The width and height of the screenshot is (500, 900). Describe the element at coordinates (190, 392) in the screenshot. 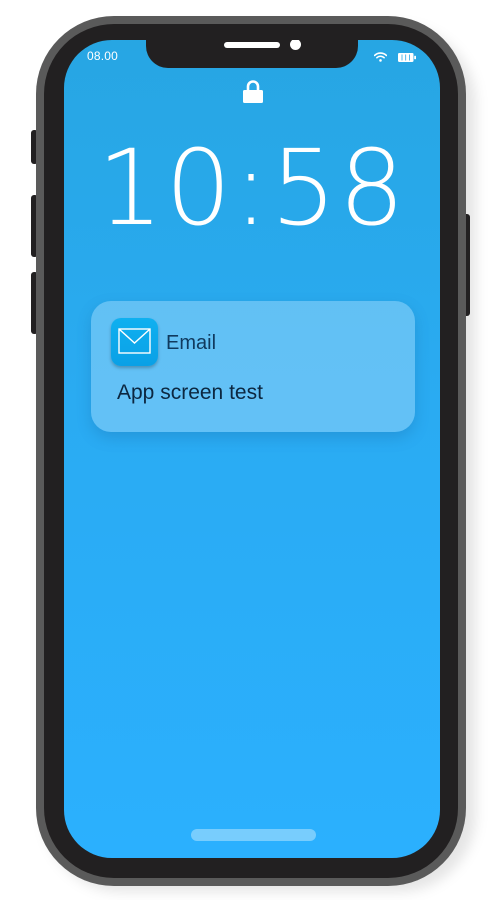

I see `notification-message: App screen test` at that location.